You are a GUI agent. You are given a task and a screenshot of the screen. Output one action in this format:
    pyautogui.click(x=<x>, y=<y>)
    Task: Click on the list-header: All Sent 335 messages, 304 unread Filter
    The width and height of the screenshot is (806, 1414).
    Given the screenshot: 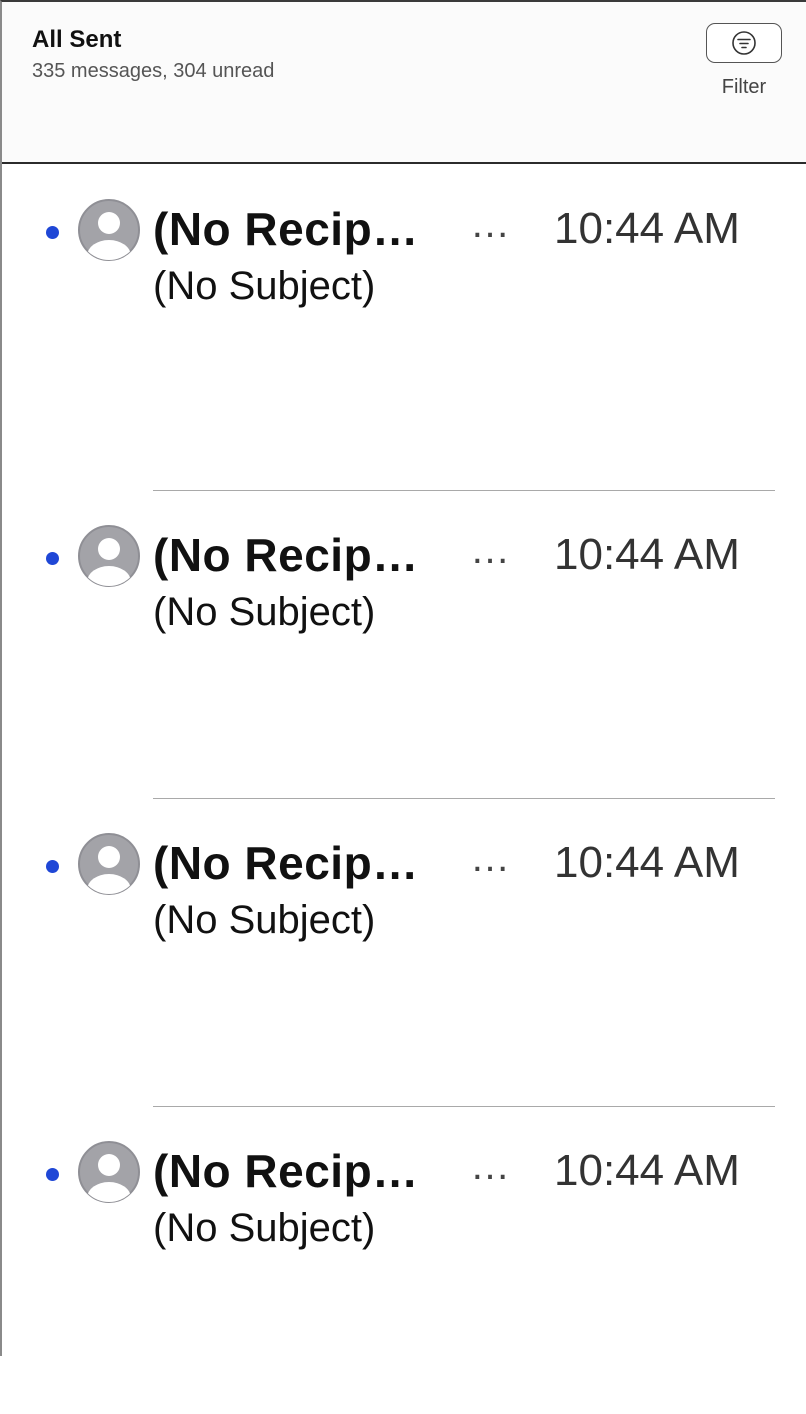 What is the action you would take?
    pyautogui.click(x=404, y=83)
    